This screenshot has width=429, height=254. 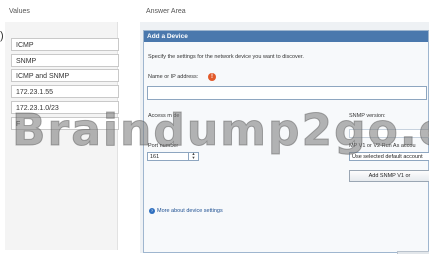 What do you see at coordinates (152, 211) in the screenshot?
I see `help-icon: ?` at bounding box center [152, 211].